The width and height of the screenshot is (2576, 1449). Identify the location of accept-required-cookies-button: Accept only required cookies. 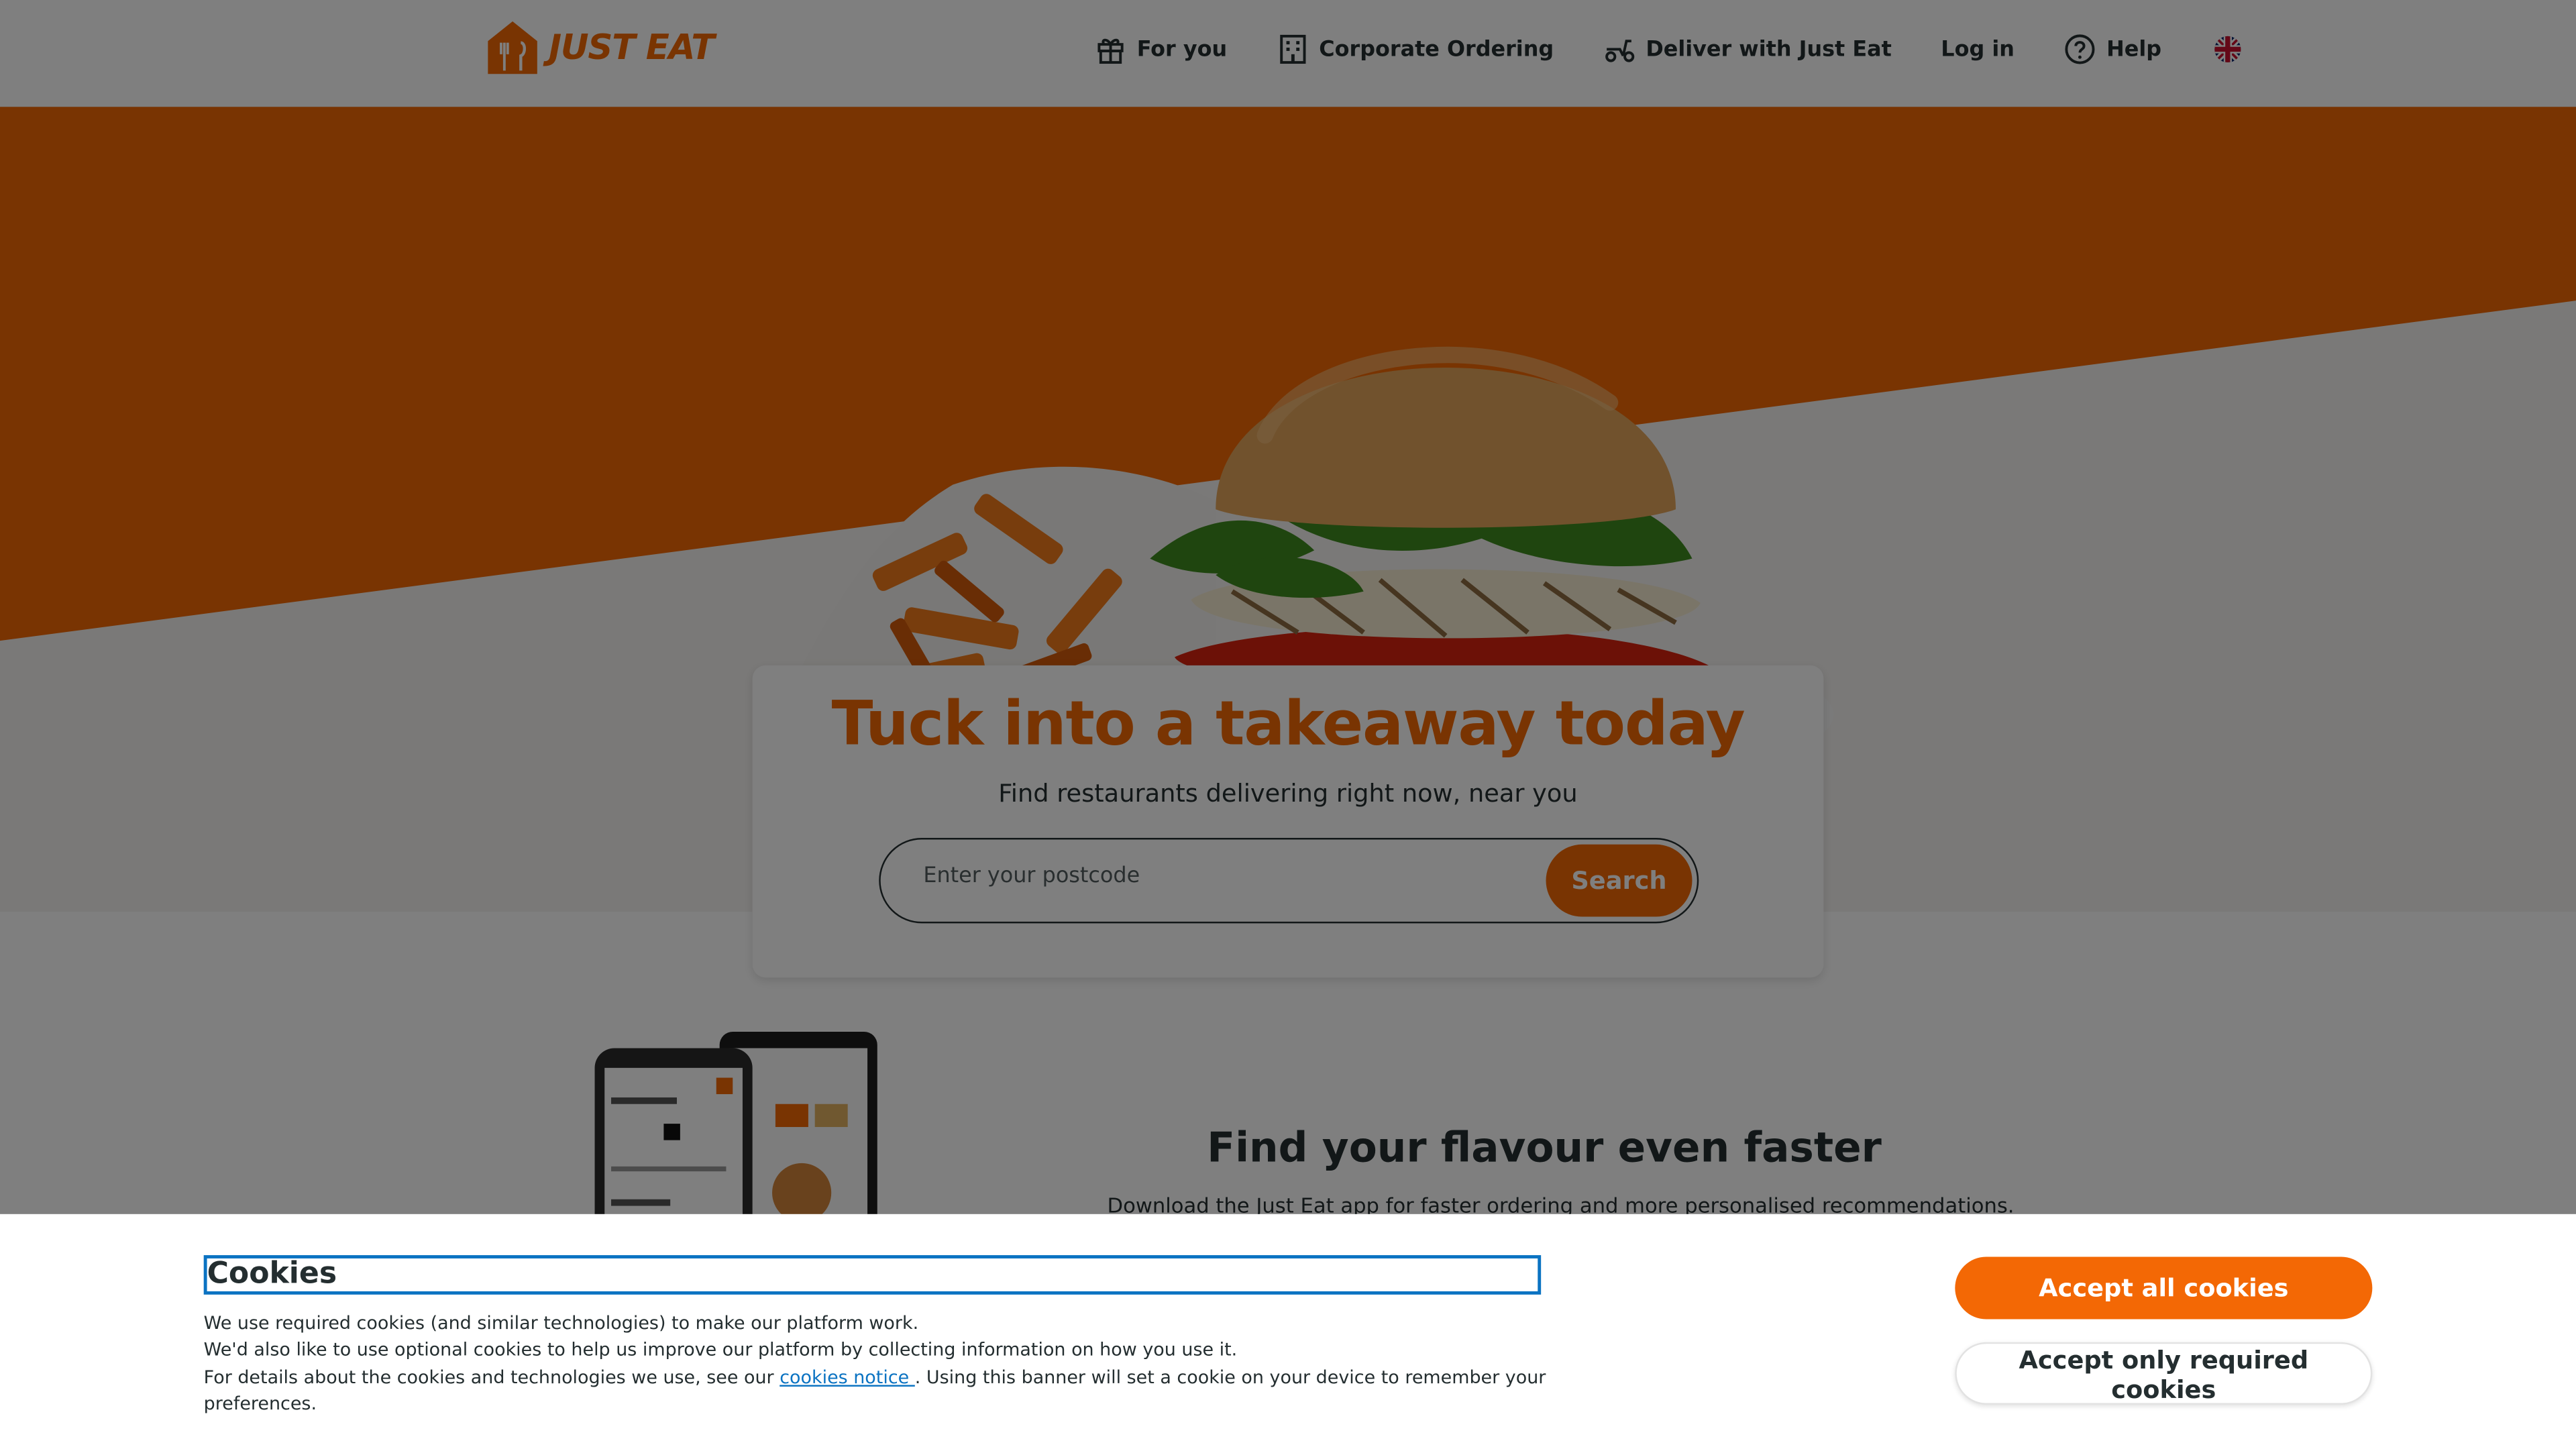
(2164, 1373).